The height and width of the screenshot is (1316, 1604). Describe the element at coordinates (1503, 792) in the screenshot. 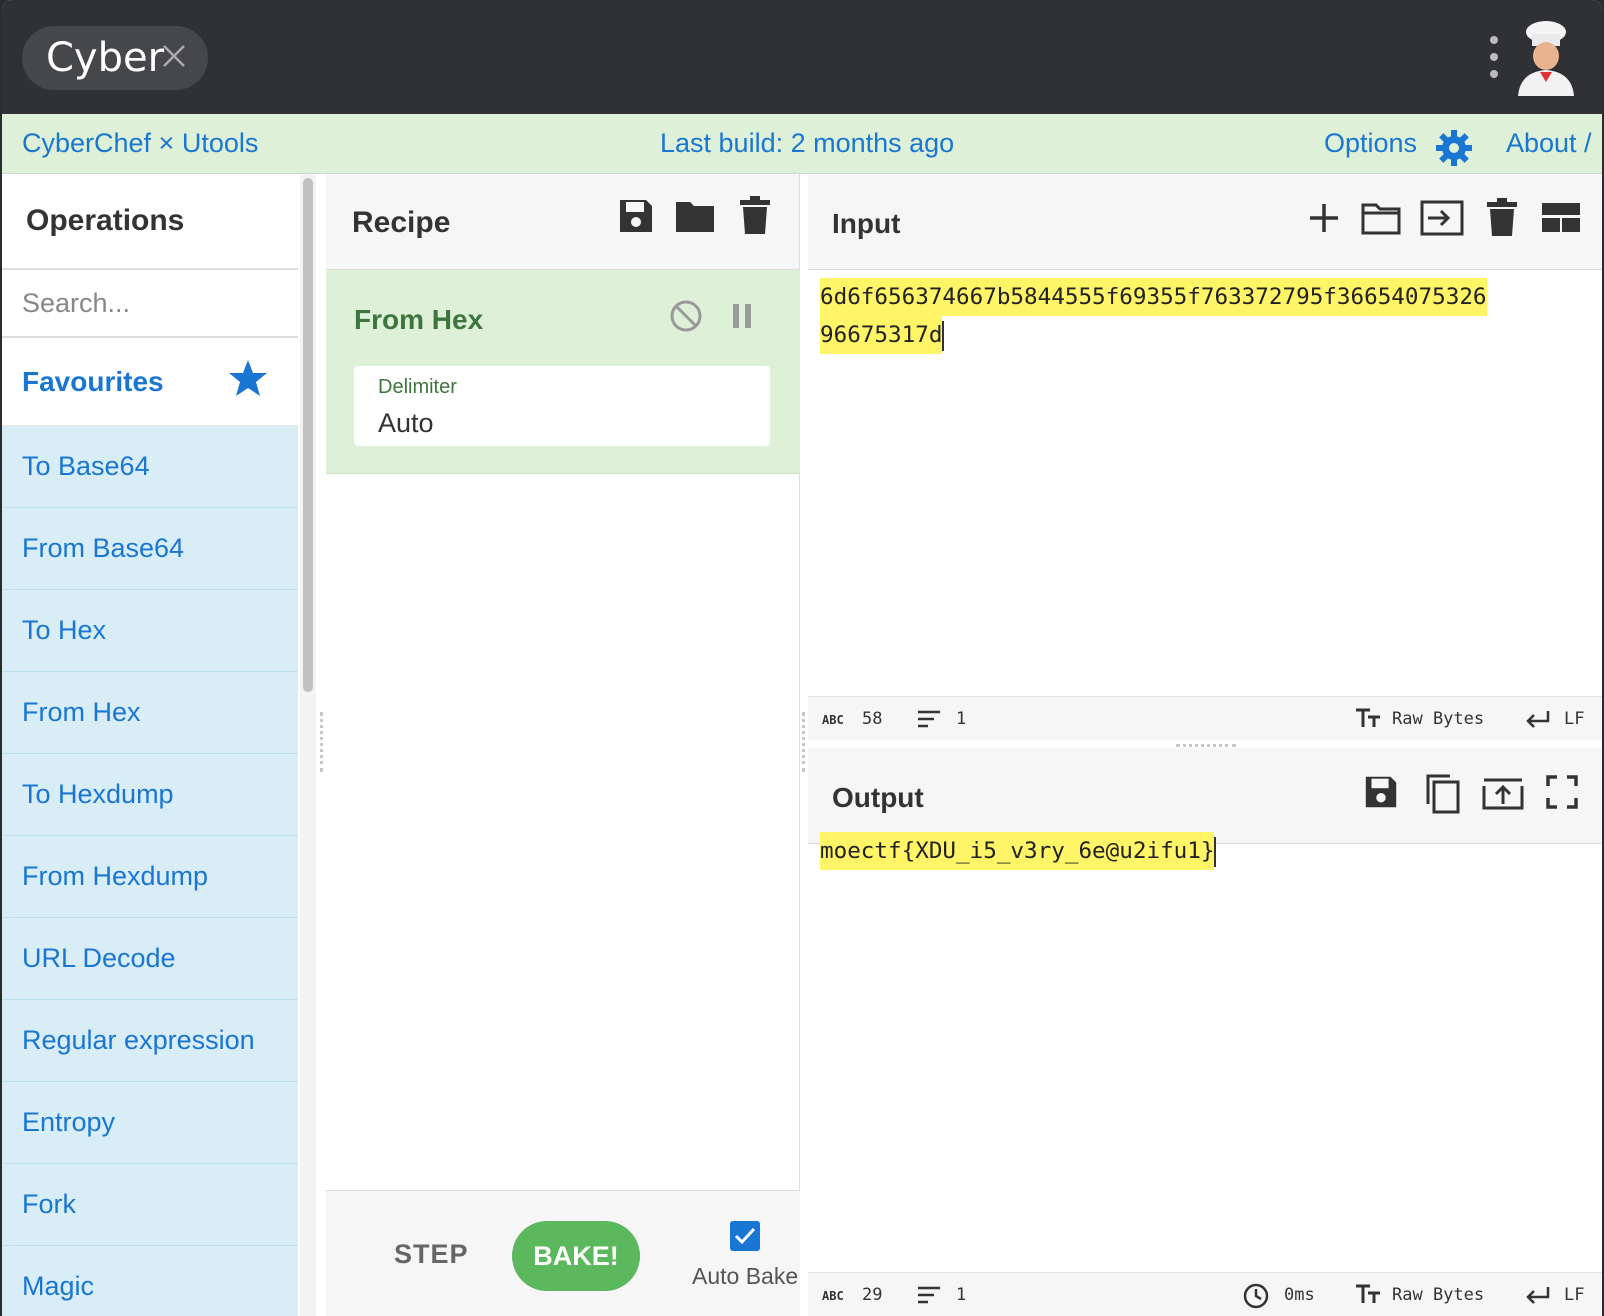

I see `replace-input-icon` at that location.